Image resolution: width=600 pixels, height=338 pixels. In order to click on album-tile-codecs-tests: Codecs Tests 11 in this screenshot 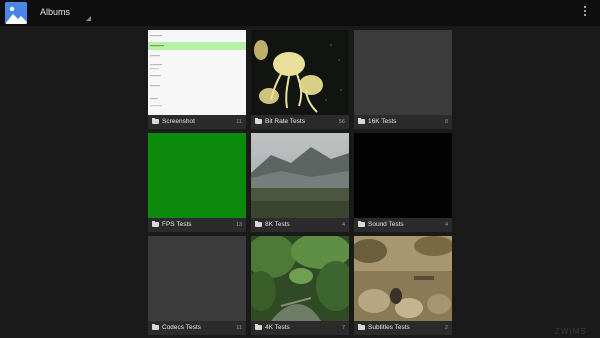, I will do `click(197, 285)`.